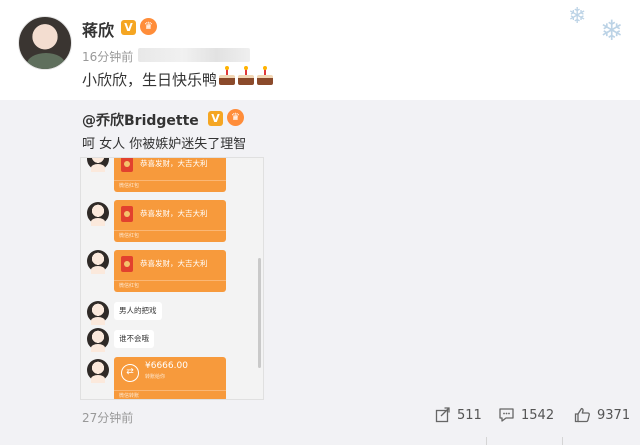  I want to click on post-time: 16分钟前, so click(107, 56).